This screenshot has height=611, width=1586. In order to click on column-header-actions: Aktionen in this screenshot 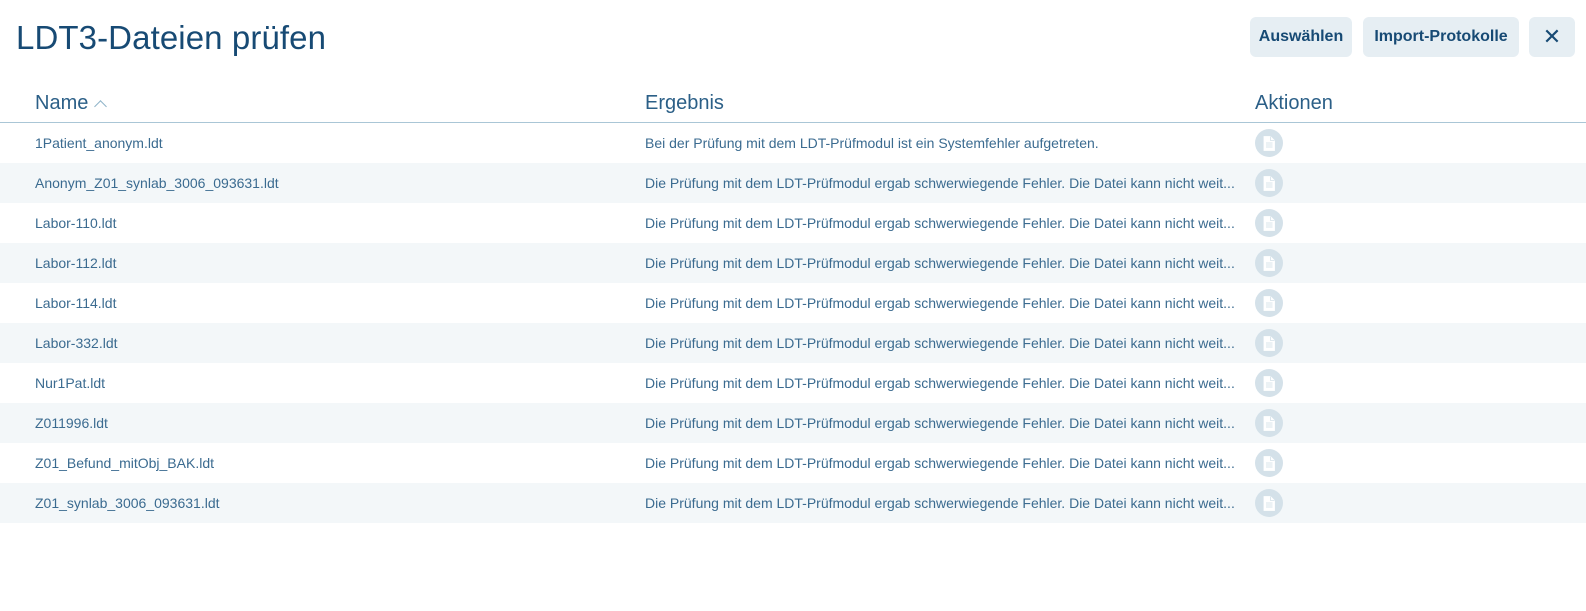, I will do `click(1294, 103)`.